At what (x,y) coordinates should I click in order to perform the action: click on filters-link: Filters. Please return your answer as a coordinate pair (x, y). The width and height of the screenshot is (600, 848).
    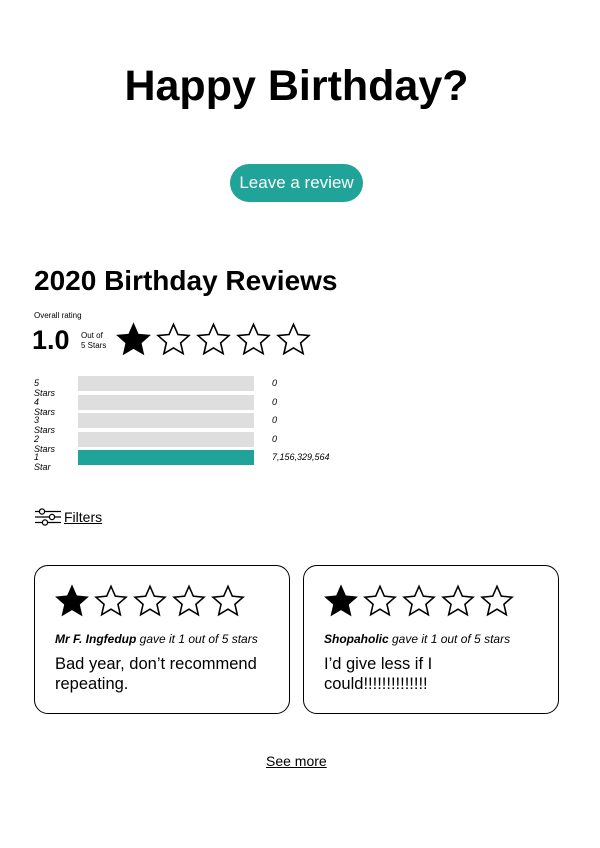
    Looking at the image, I should click on (68, 517).